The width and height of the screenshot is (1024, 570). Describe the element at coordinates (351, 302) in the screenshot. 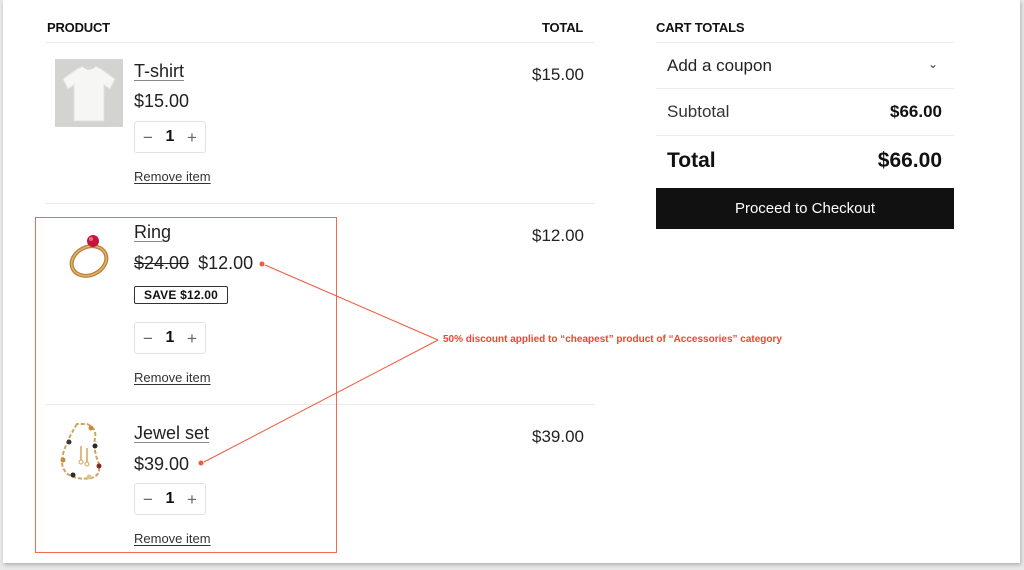

I see `arrow-to-ring-price` at that location.